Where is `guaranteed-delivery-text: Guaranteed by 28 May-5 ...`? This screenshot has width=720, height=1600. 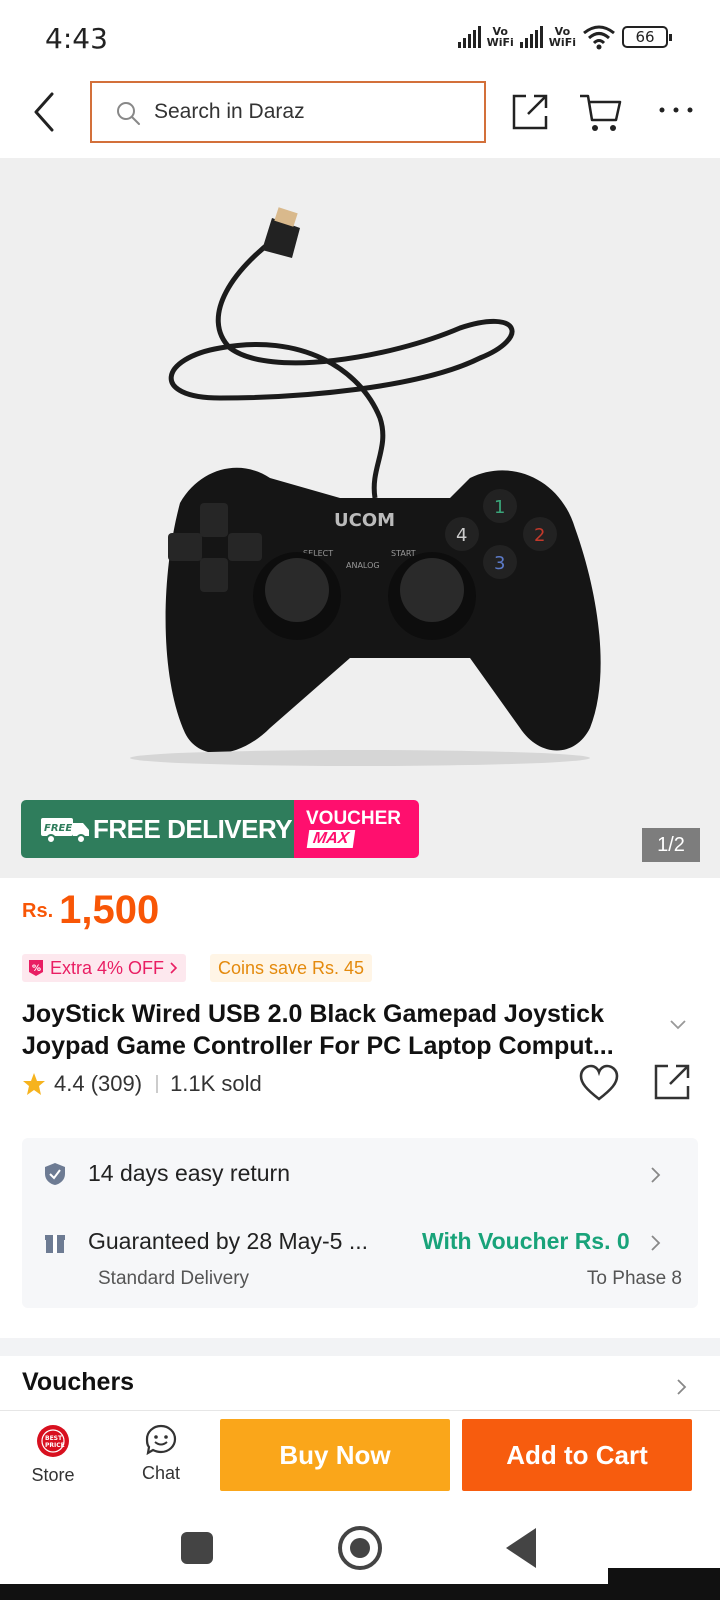
guaranteed-delivery-text: Guaranteed by 28 May-5 ... is located at coordinates (228, 1241).